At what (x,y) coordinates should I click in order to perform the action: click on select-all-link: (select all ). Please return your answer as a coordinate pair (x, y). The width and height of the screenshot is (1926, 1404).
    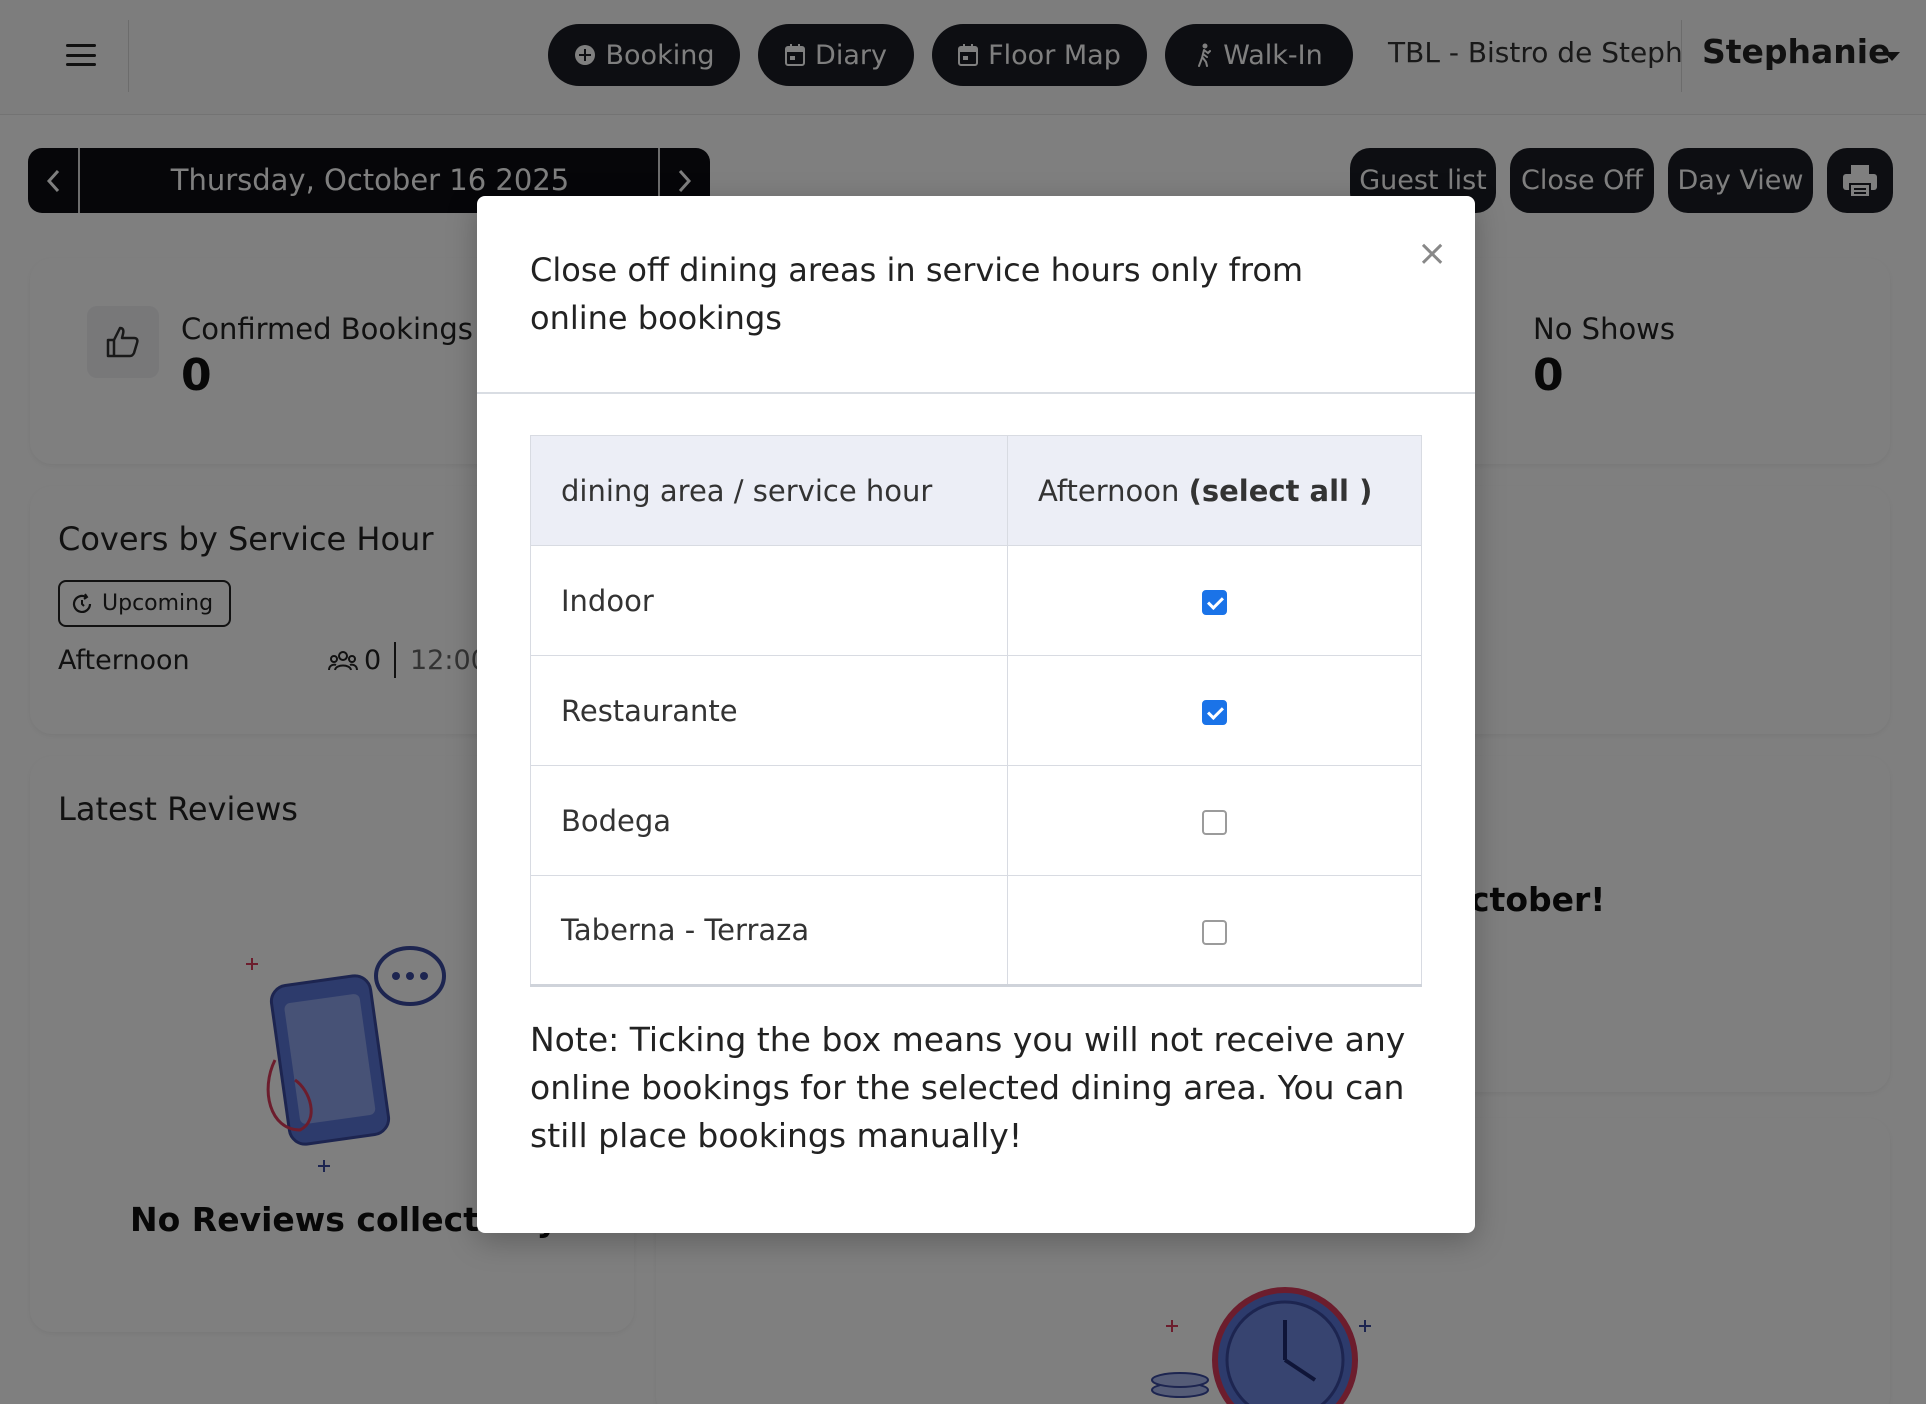
    Looking at the image, I should click on (1281, 491).